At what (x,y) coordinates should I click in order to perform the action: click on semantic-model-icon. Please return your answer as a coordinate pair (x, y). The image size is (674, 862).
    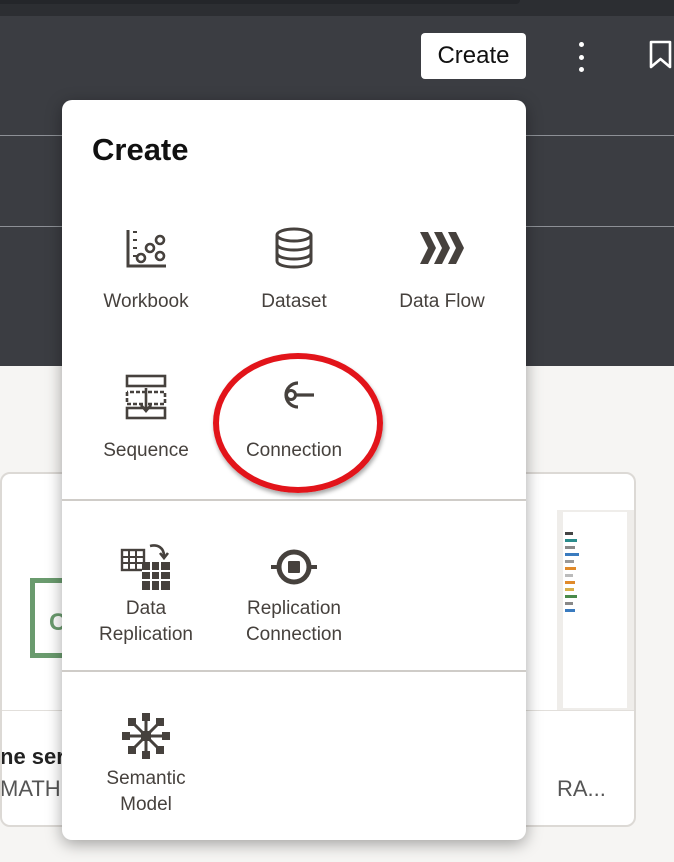
    Looking at the image, I should click on (146, 736).